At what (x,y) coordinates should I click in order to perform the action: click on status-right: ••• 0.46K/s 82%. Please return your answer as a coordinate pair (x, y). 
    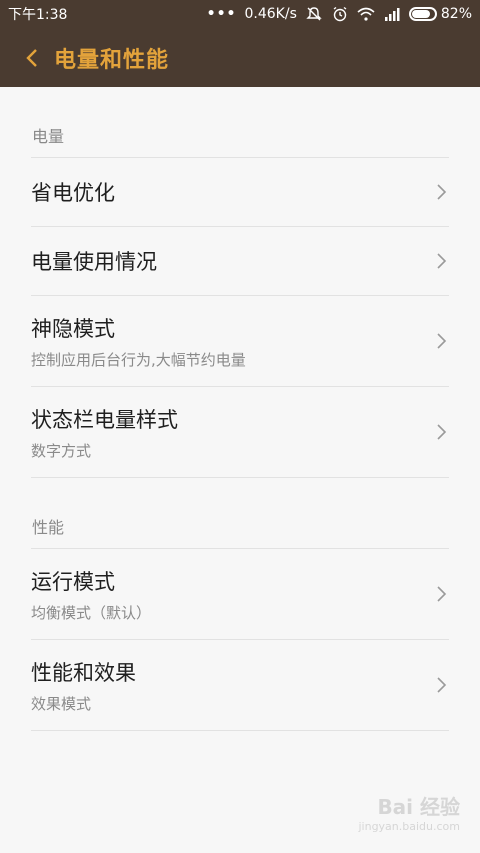
    Looking at the image, I should click on (339, 14).